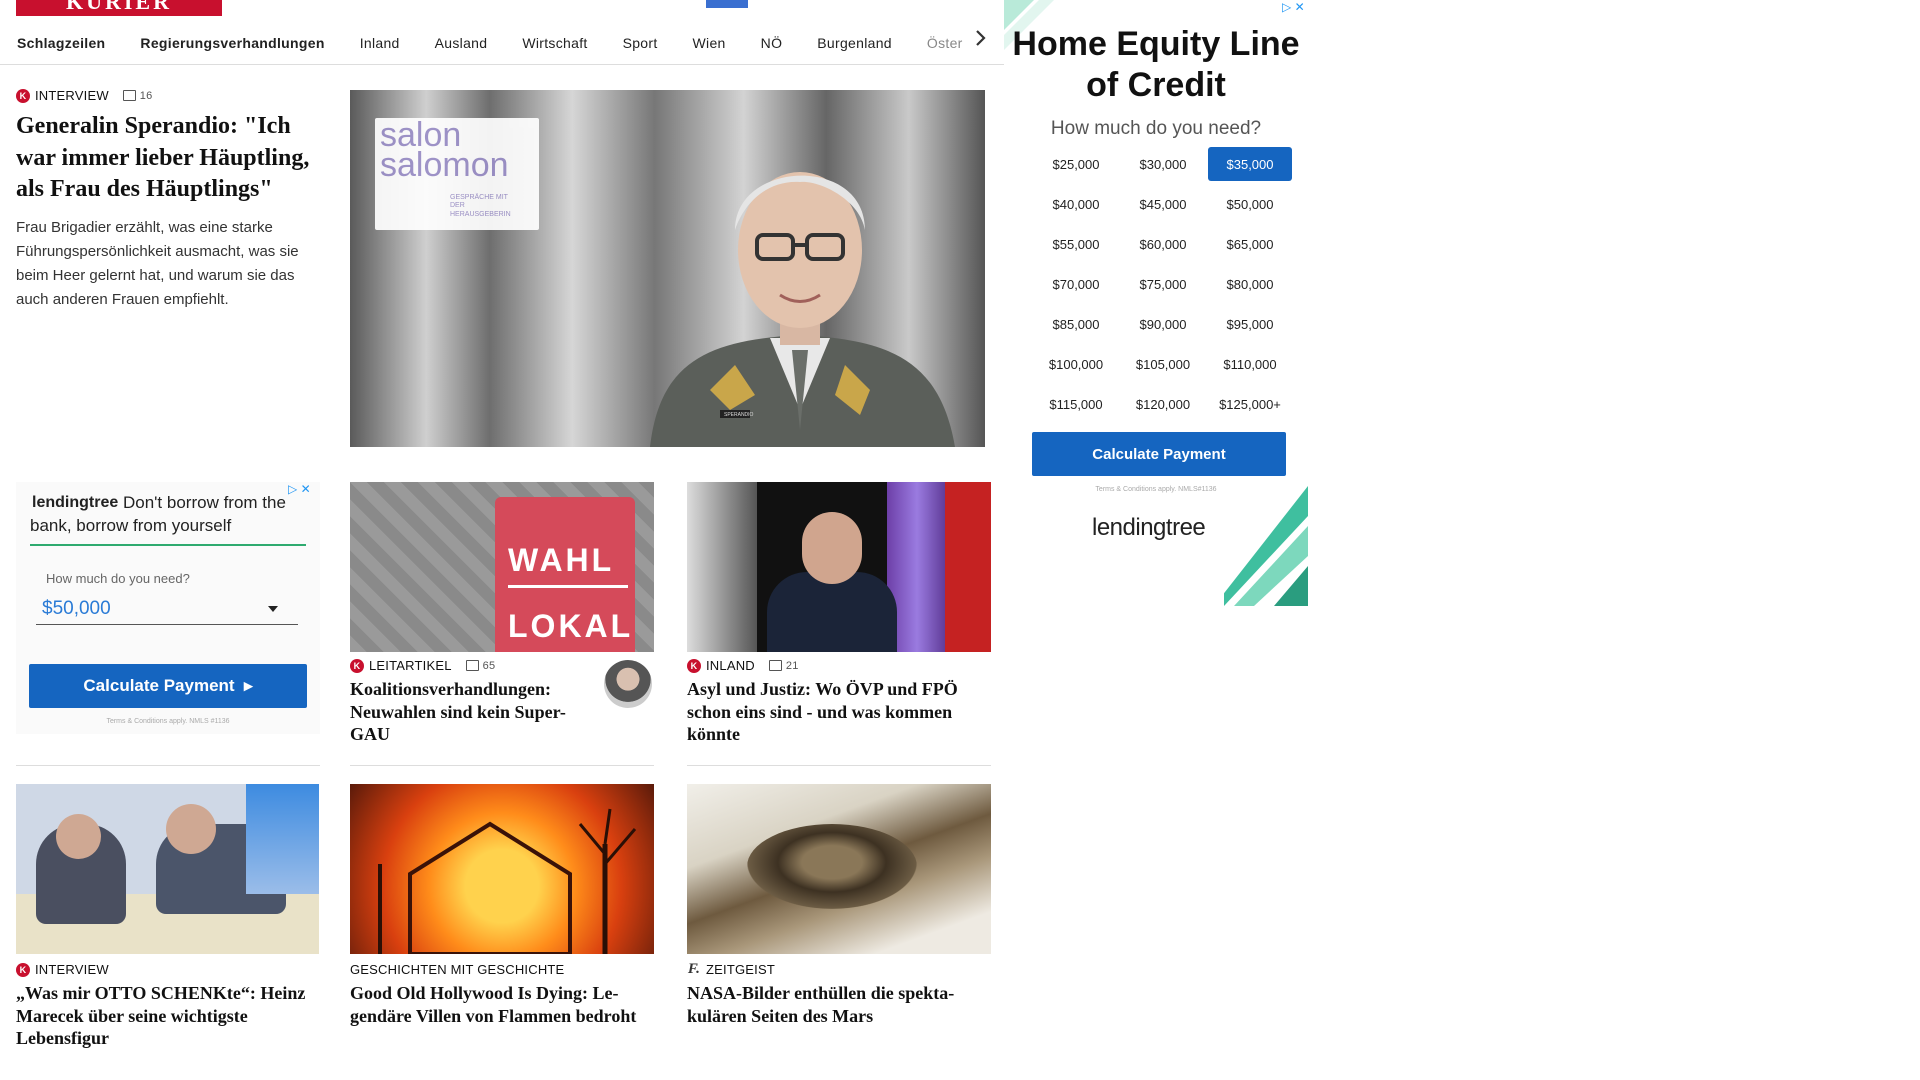 The width and height of the screenshot is (1920, 1080). What do you see at coordinates (1076, 204) in the screenshot?
I see `amount-option: $40,000` at bounding box center [1076, 204].